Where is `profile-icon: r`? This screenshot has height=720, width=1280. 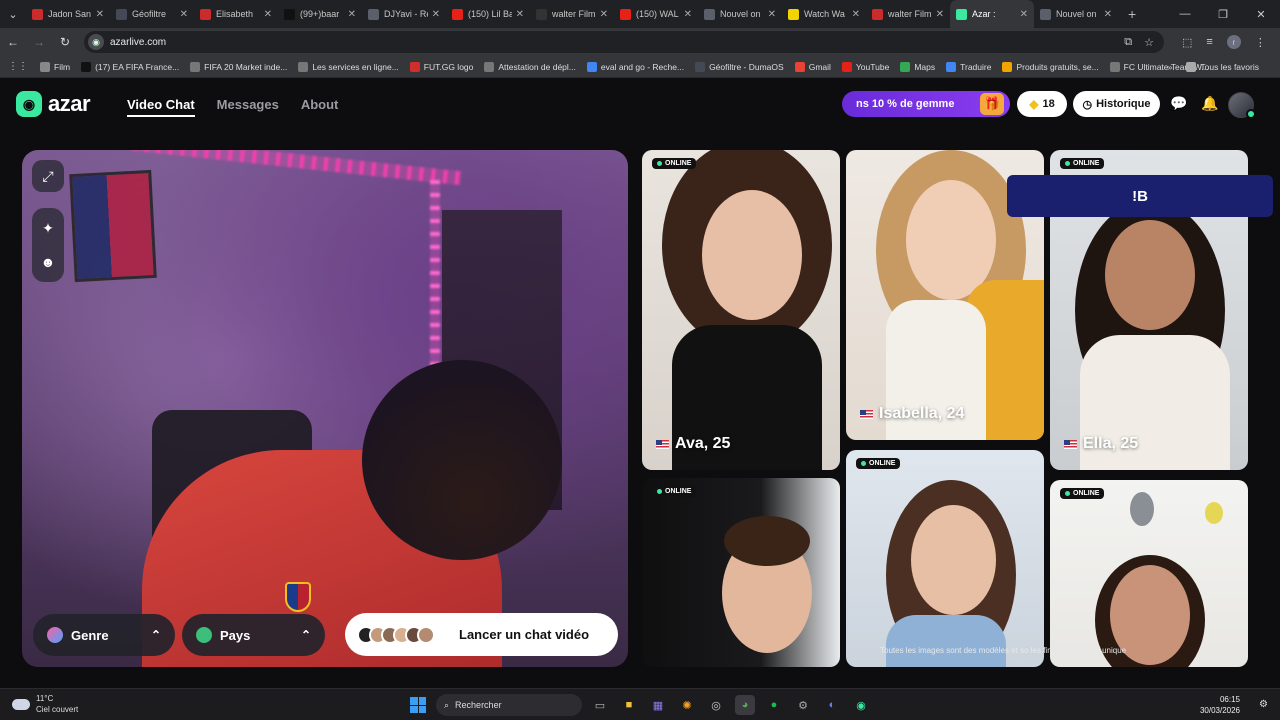 profile-icon: r is located at coordinates (1233, 42).